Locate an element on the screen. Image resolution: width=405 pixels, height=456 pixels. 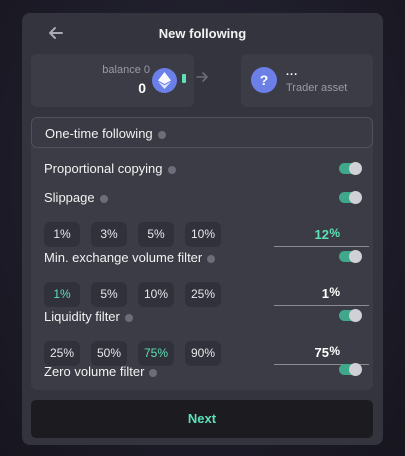
liquidity-unit: % is located at coordinates (334, 351).